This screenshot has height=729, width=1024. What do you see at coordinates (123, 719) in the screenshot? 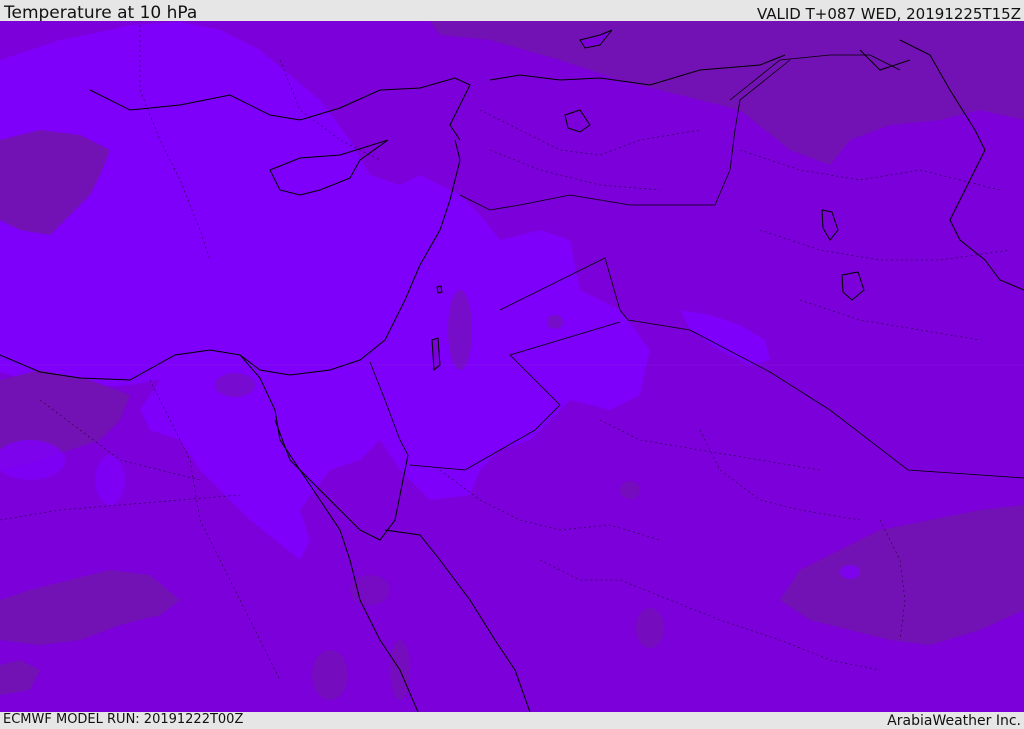
I see `model-run-label: ECMWF MODEL RUN: 20191222T00Z` at bounding box center [123, 719].